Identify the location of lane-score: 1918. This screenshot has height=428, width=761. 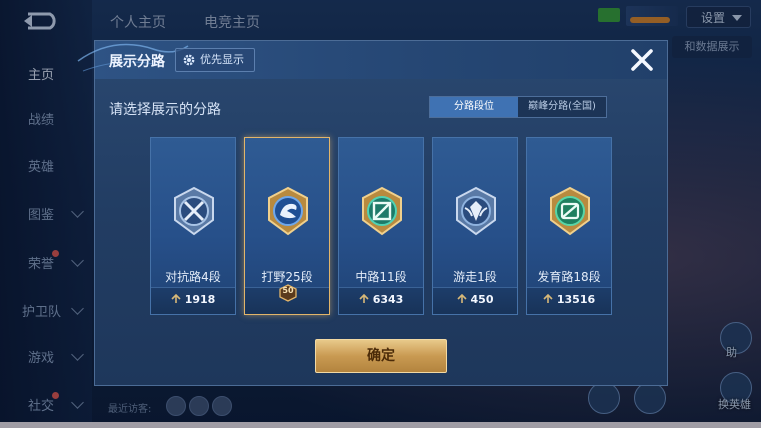
(200, 299).